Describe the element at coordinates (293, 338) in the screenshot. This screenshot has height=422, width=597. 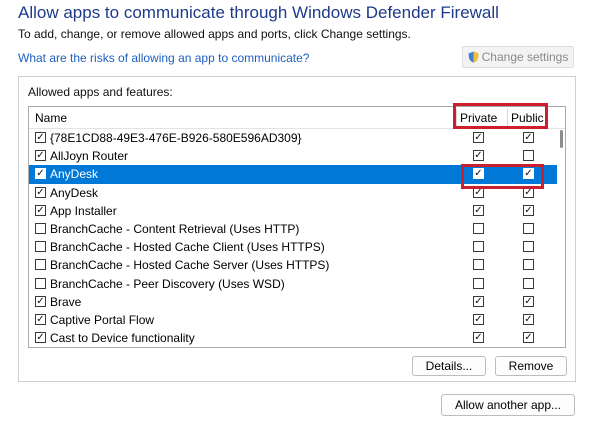
I see `list-item: ✓ Cast to Device functionality ✓ ✓` at that location.